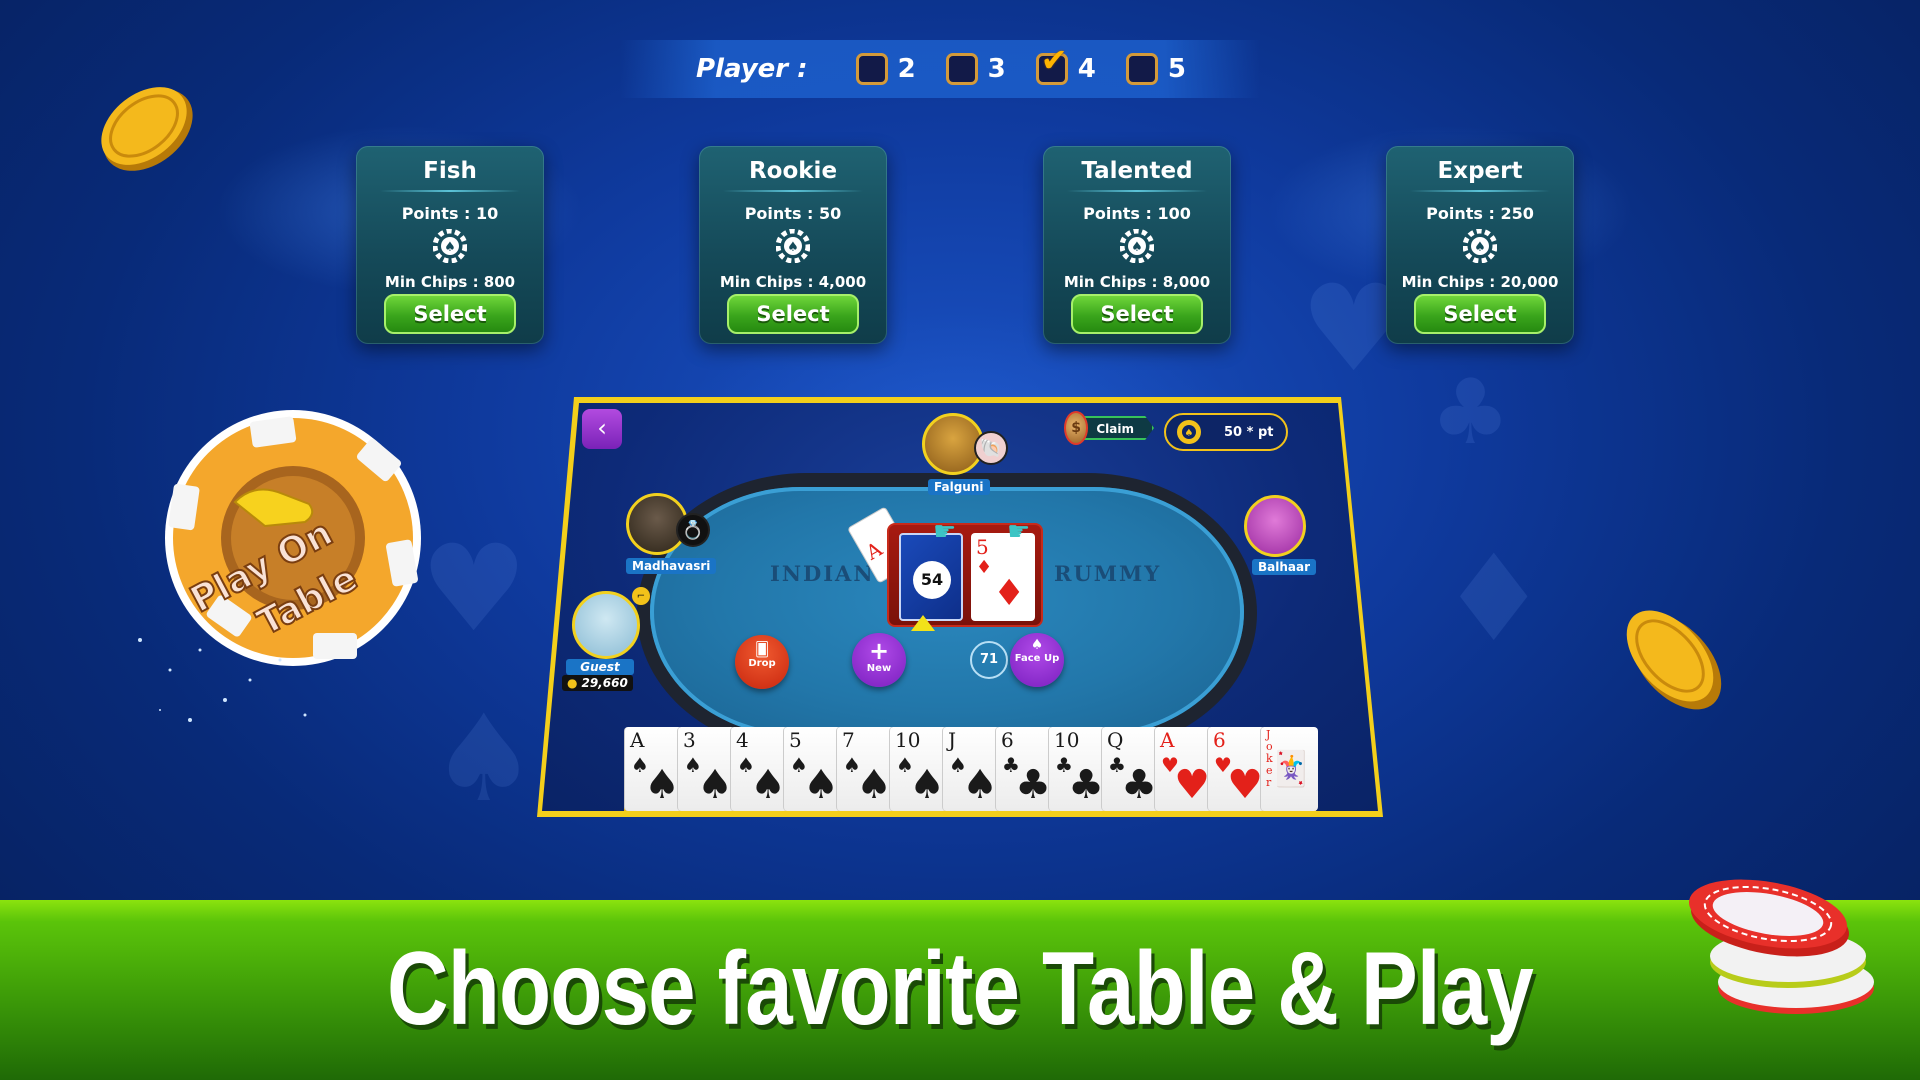 This screenshot has height=1080, width=1920. I want to click on heart-suit-bg-icon-2: ♥, so click(474, 589).